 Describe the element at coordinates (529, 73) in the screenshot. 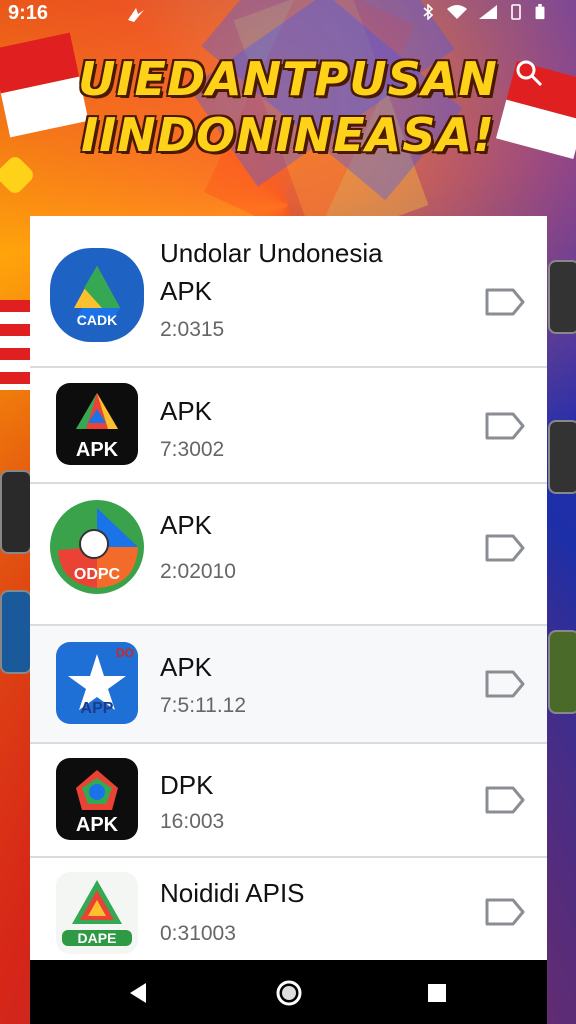

I see `search-icon` at that location.